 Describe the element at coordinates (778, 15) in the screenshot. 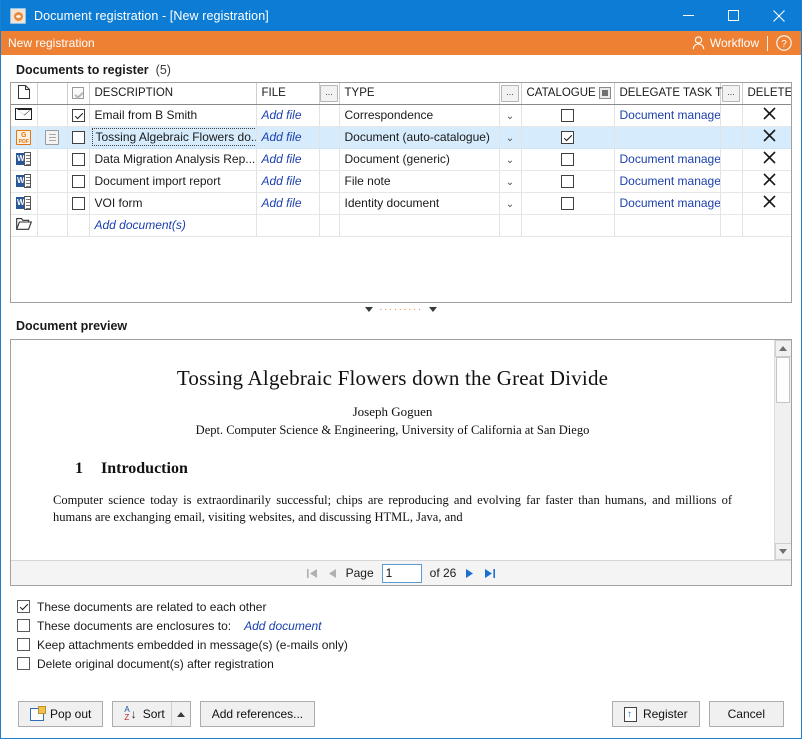

I see `close-button` at that location.